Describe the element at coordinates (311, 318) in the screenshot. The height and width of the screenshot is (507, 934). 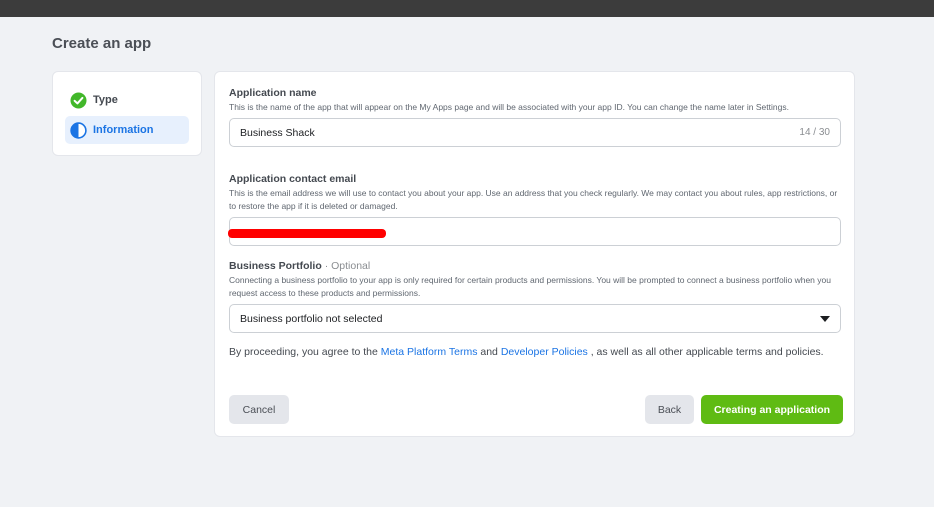
I see `business-portfolio-value: Business portfolio not selected` at that location.